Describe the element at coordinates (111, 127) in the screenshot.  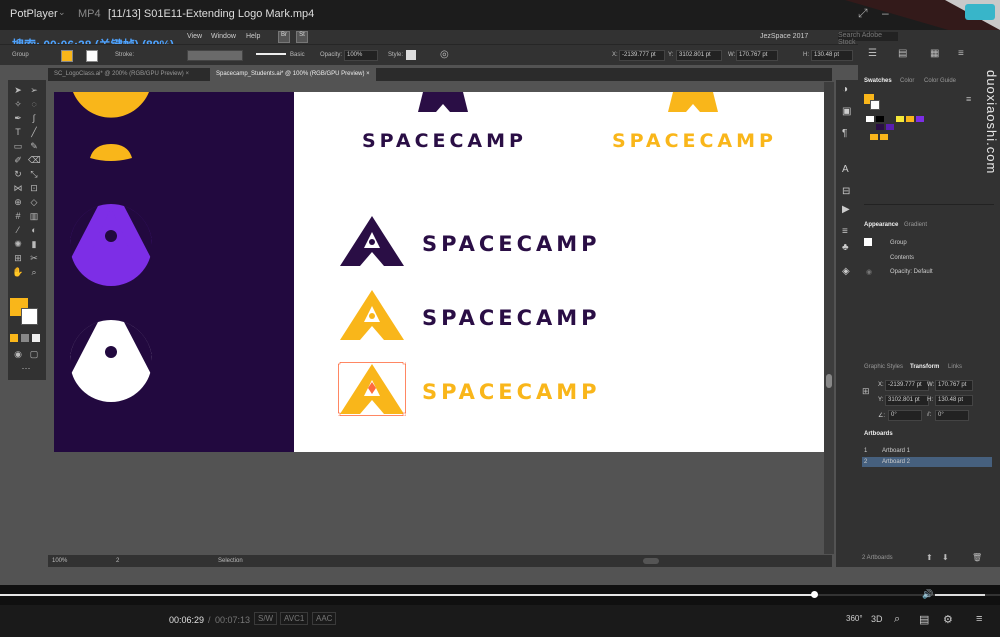
I see `rocket-mark-yellow` at that location.